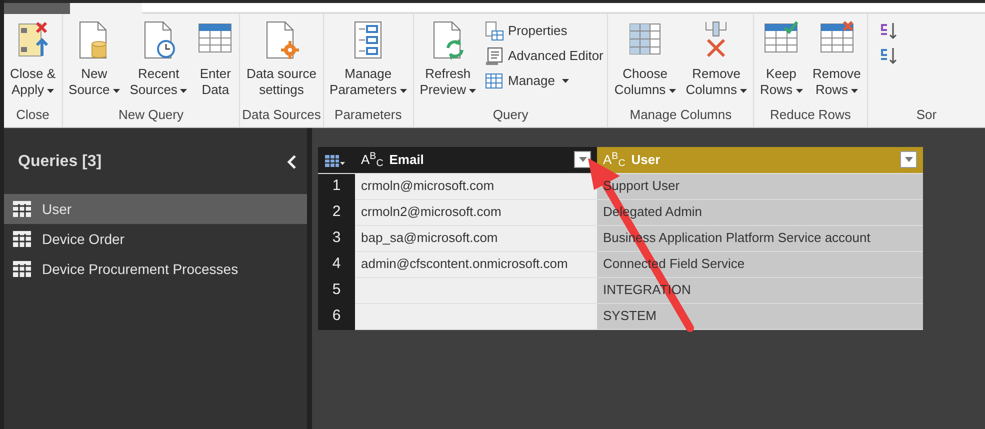 This screenshot has width=985, height=429. Describe the element at coordinates (336, 212) in the screenshot. I see `row-number: 2` at that location.